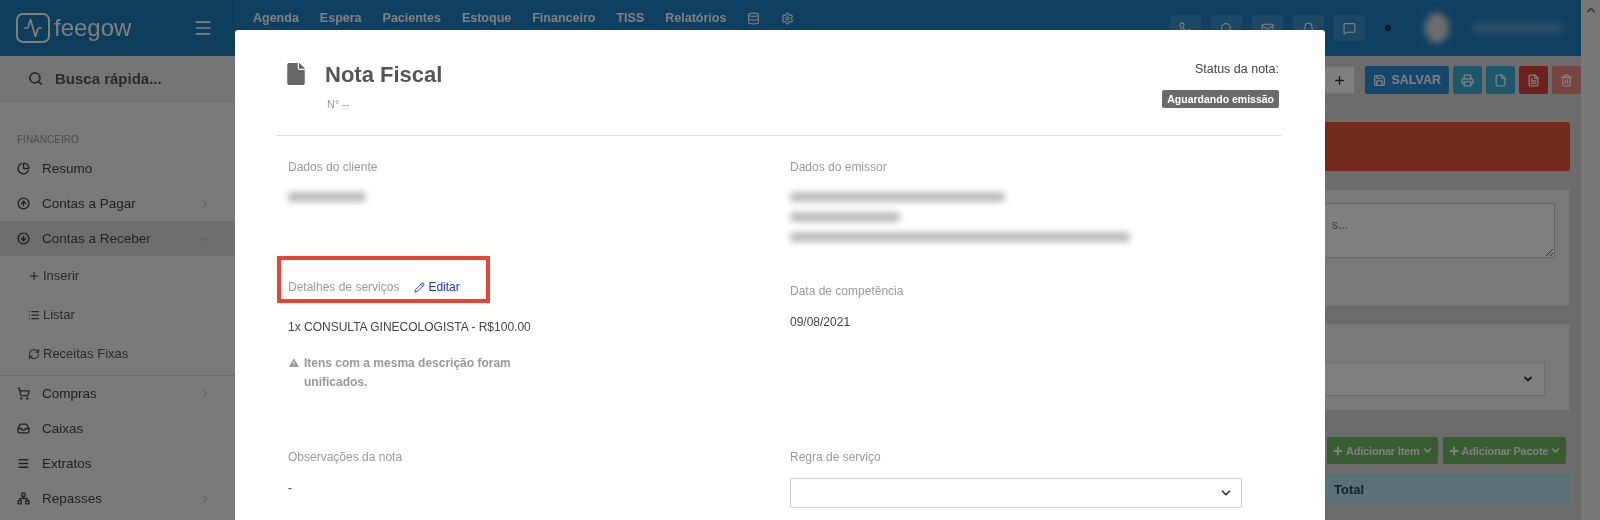 The width and height of the screenshot is (1600, 520). What do you see at coordinates (34, 353) in the screenshot?
I see `refresh-icon` at bounding box center [34, 353].